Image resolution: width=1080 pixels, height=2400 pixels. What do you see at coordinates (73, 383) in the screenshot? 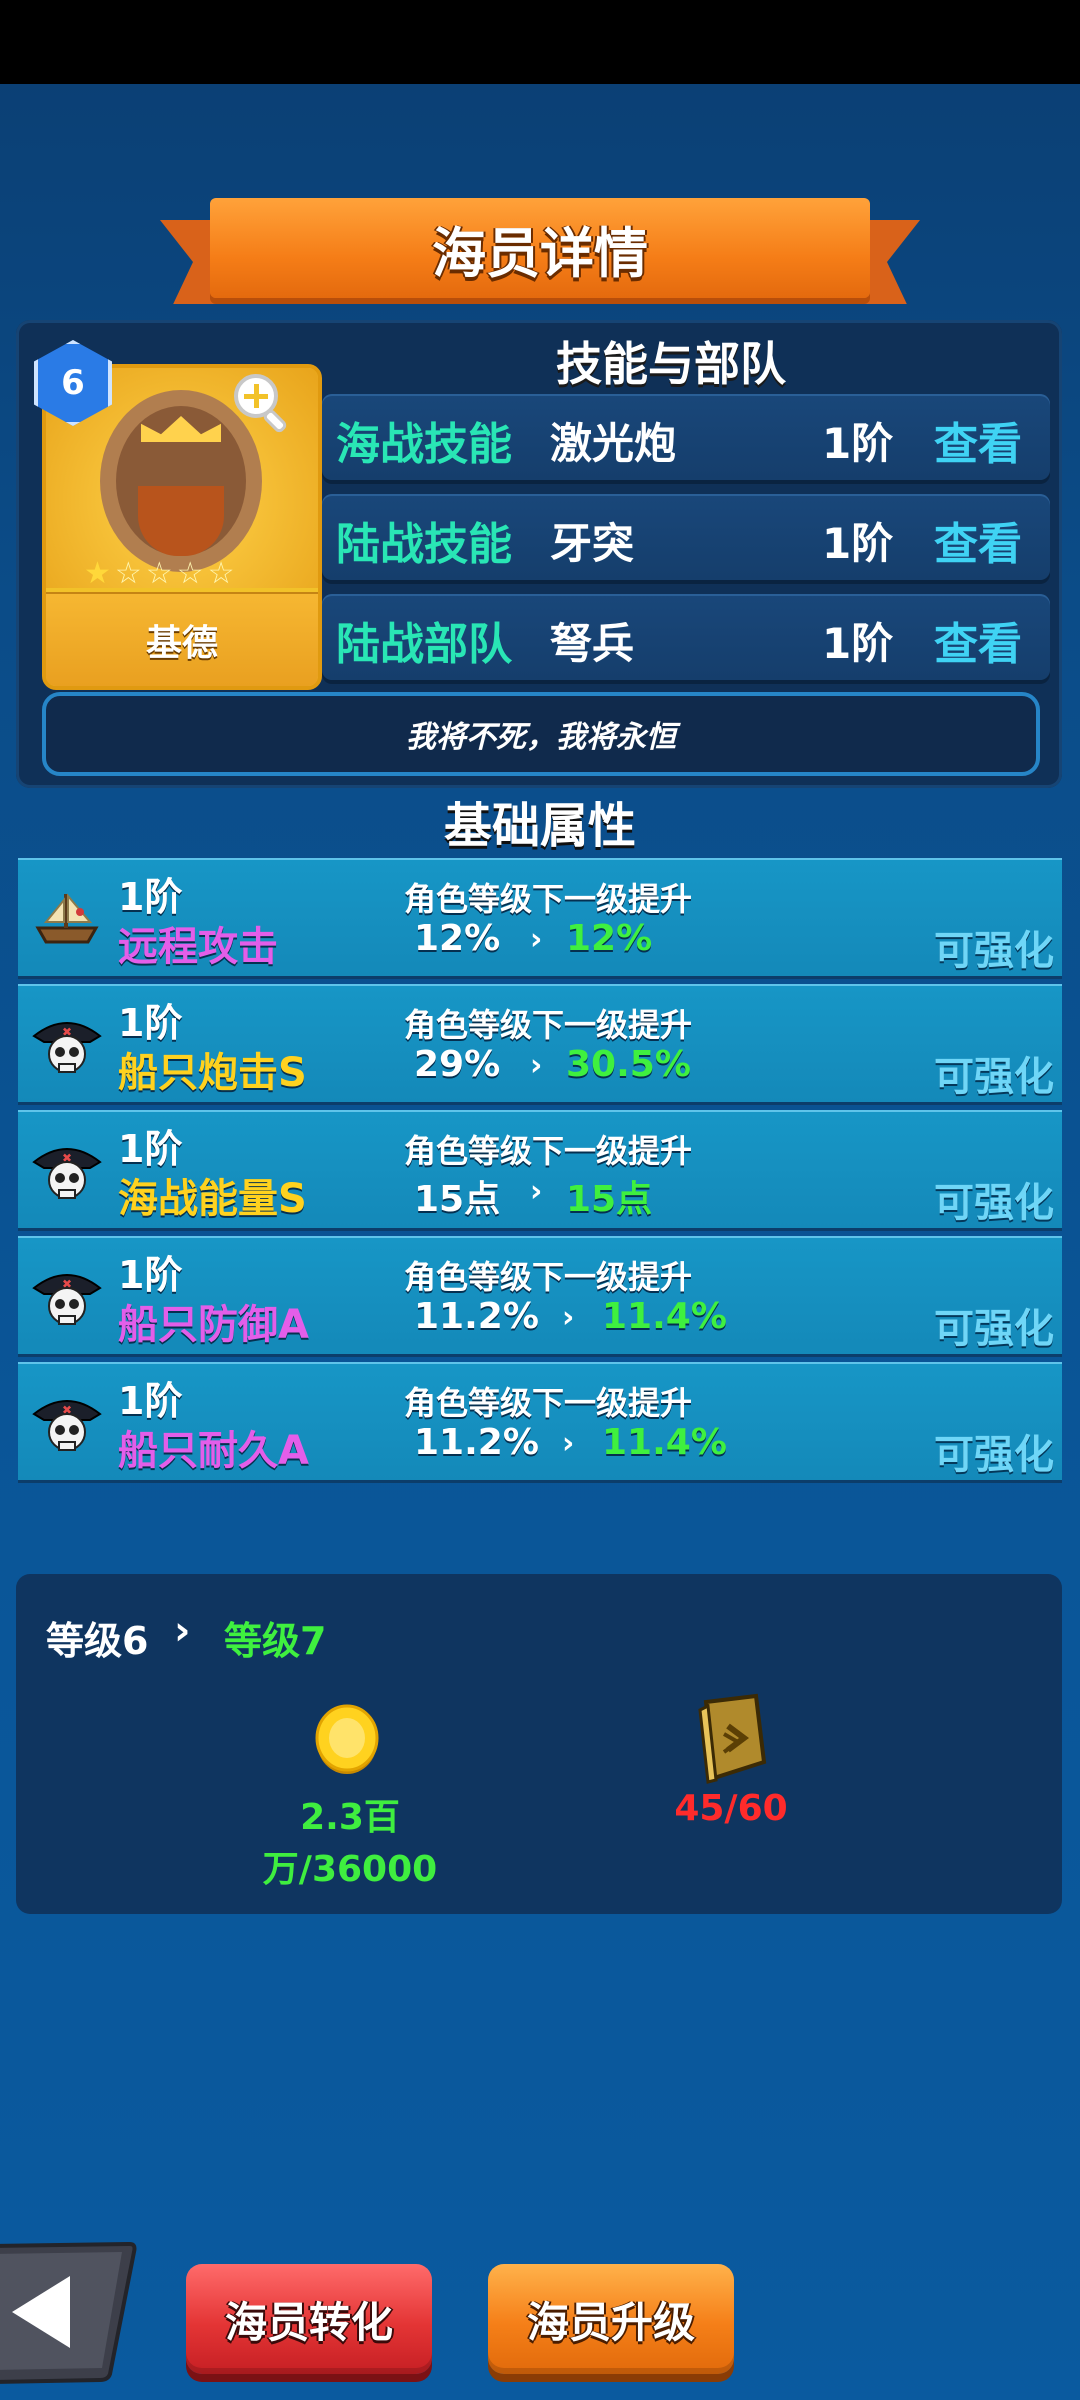
I see `crew-level: 6` at bounding box center [73, 383].